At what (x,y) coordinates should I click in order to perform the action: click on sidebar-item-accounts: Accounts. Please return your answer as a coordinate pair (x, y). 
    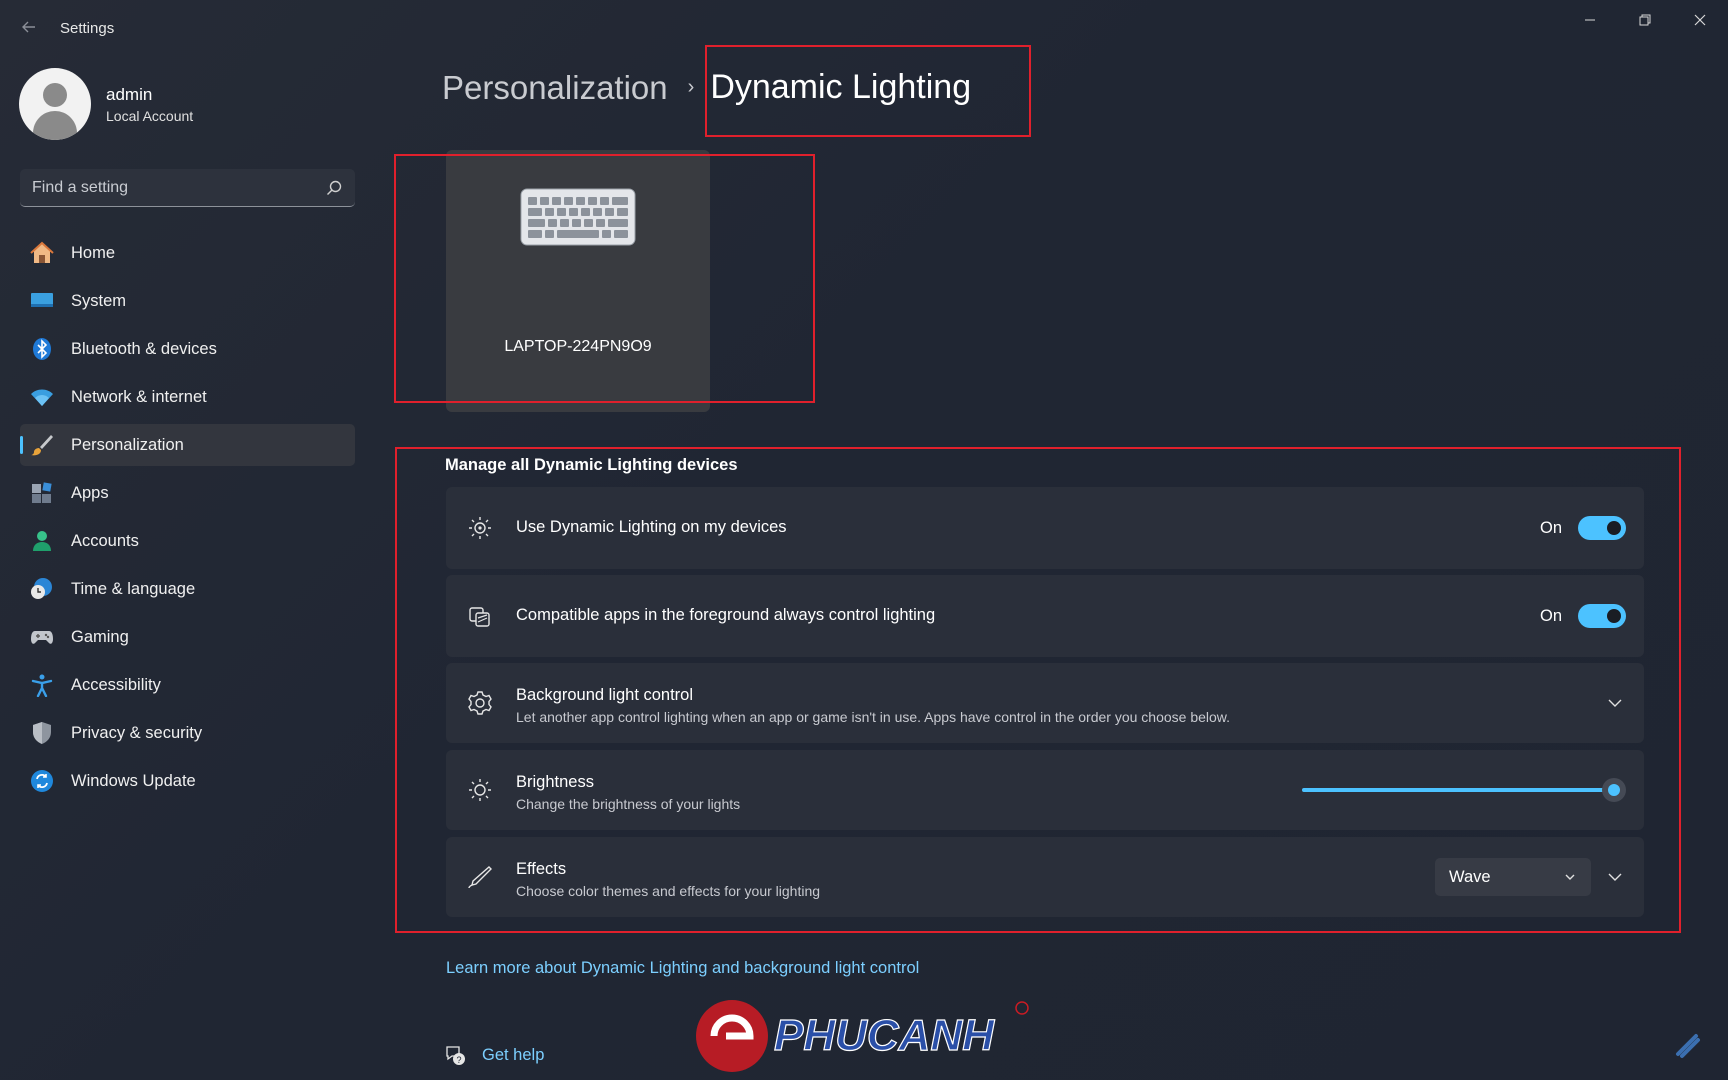
    Looking at the image, I should click on (187, 541).